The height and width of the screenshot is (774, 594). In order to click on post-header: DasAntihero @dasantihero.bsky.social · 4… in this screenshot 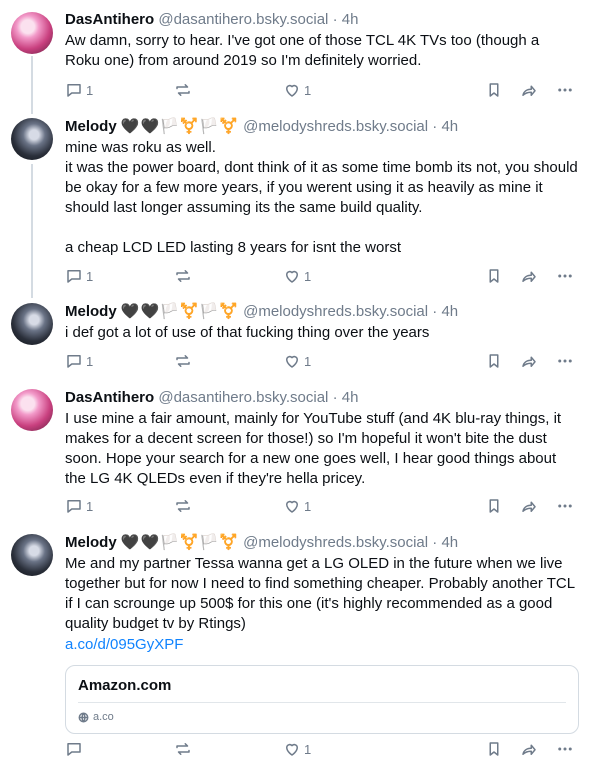, I will do `click(321, 398)`.